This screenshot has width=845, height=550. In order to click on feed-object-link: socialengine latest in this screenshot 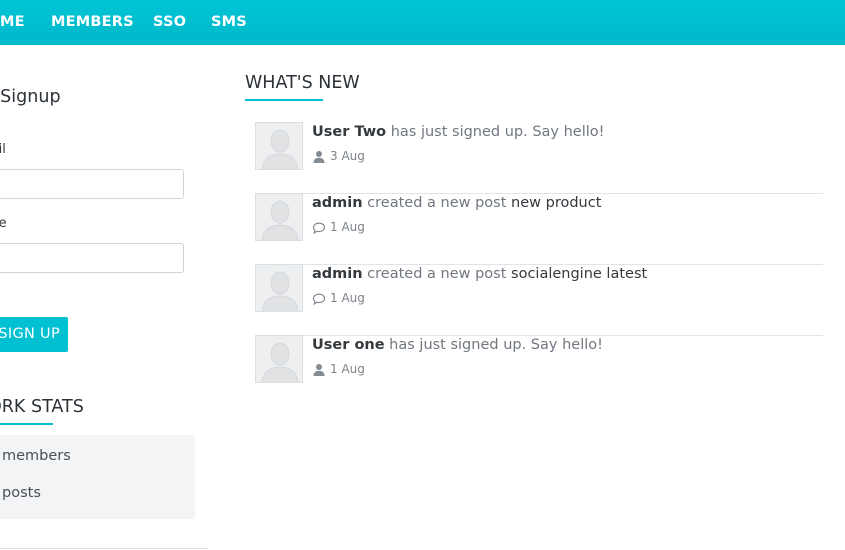, I will do `click(579, 274)`.